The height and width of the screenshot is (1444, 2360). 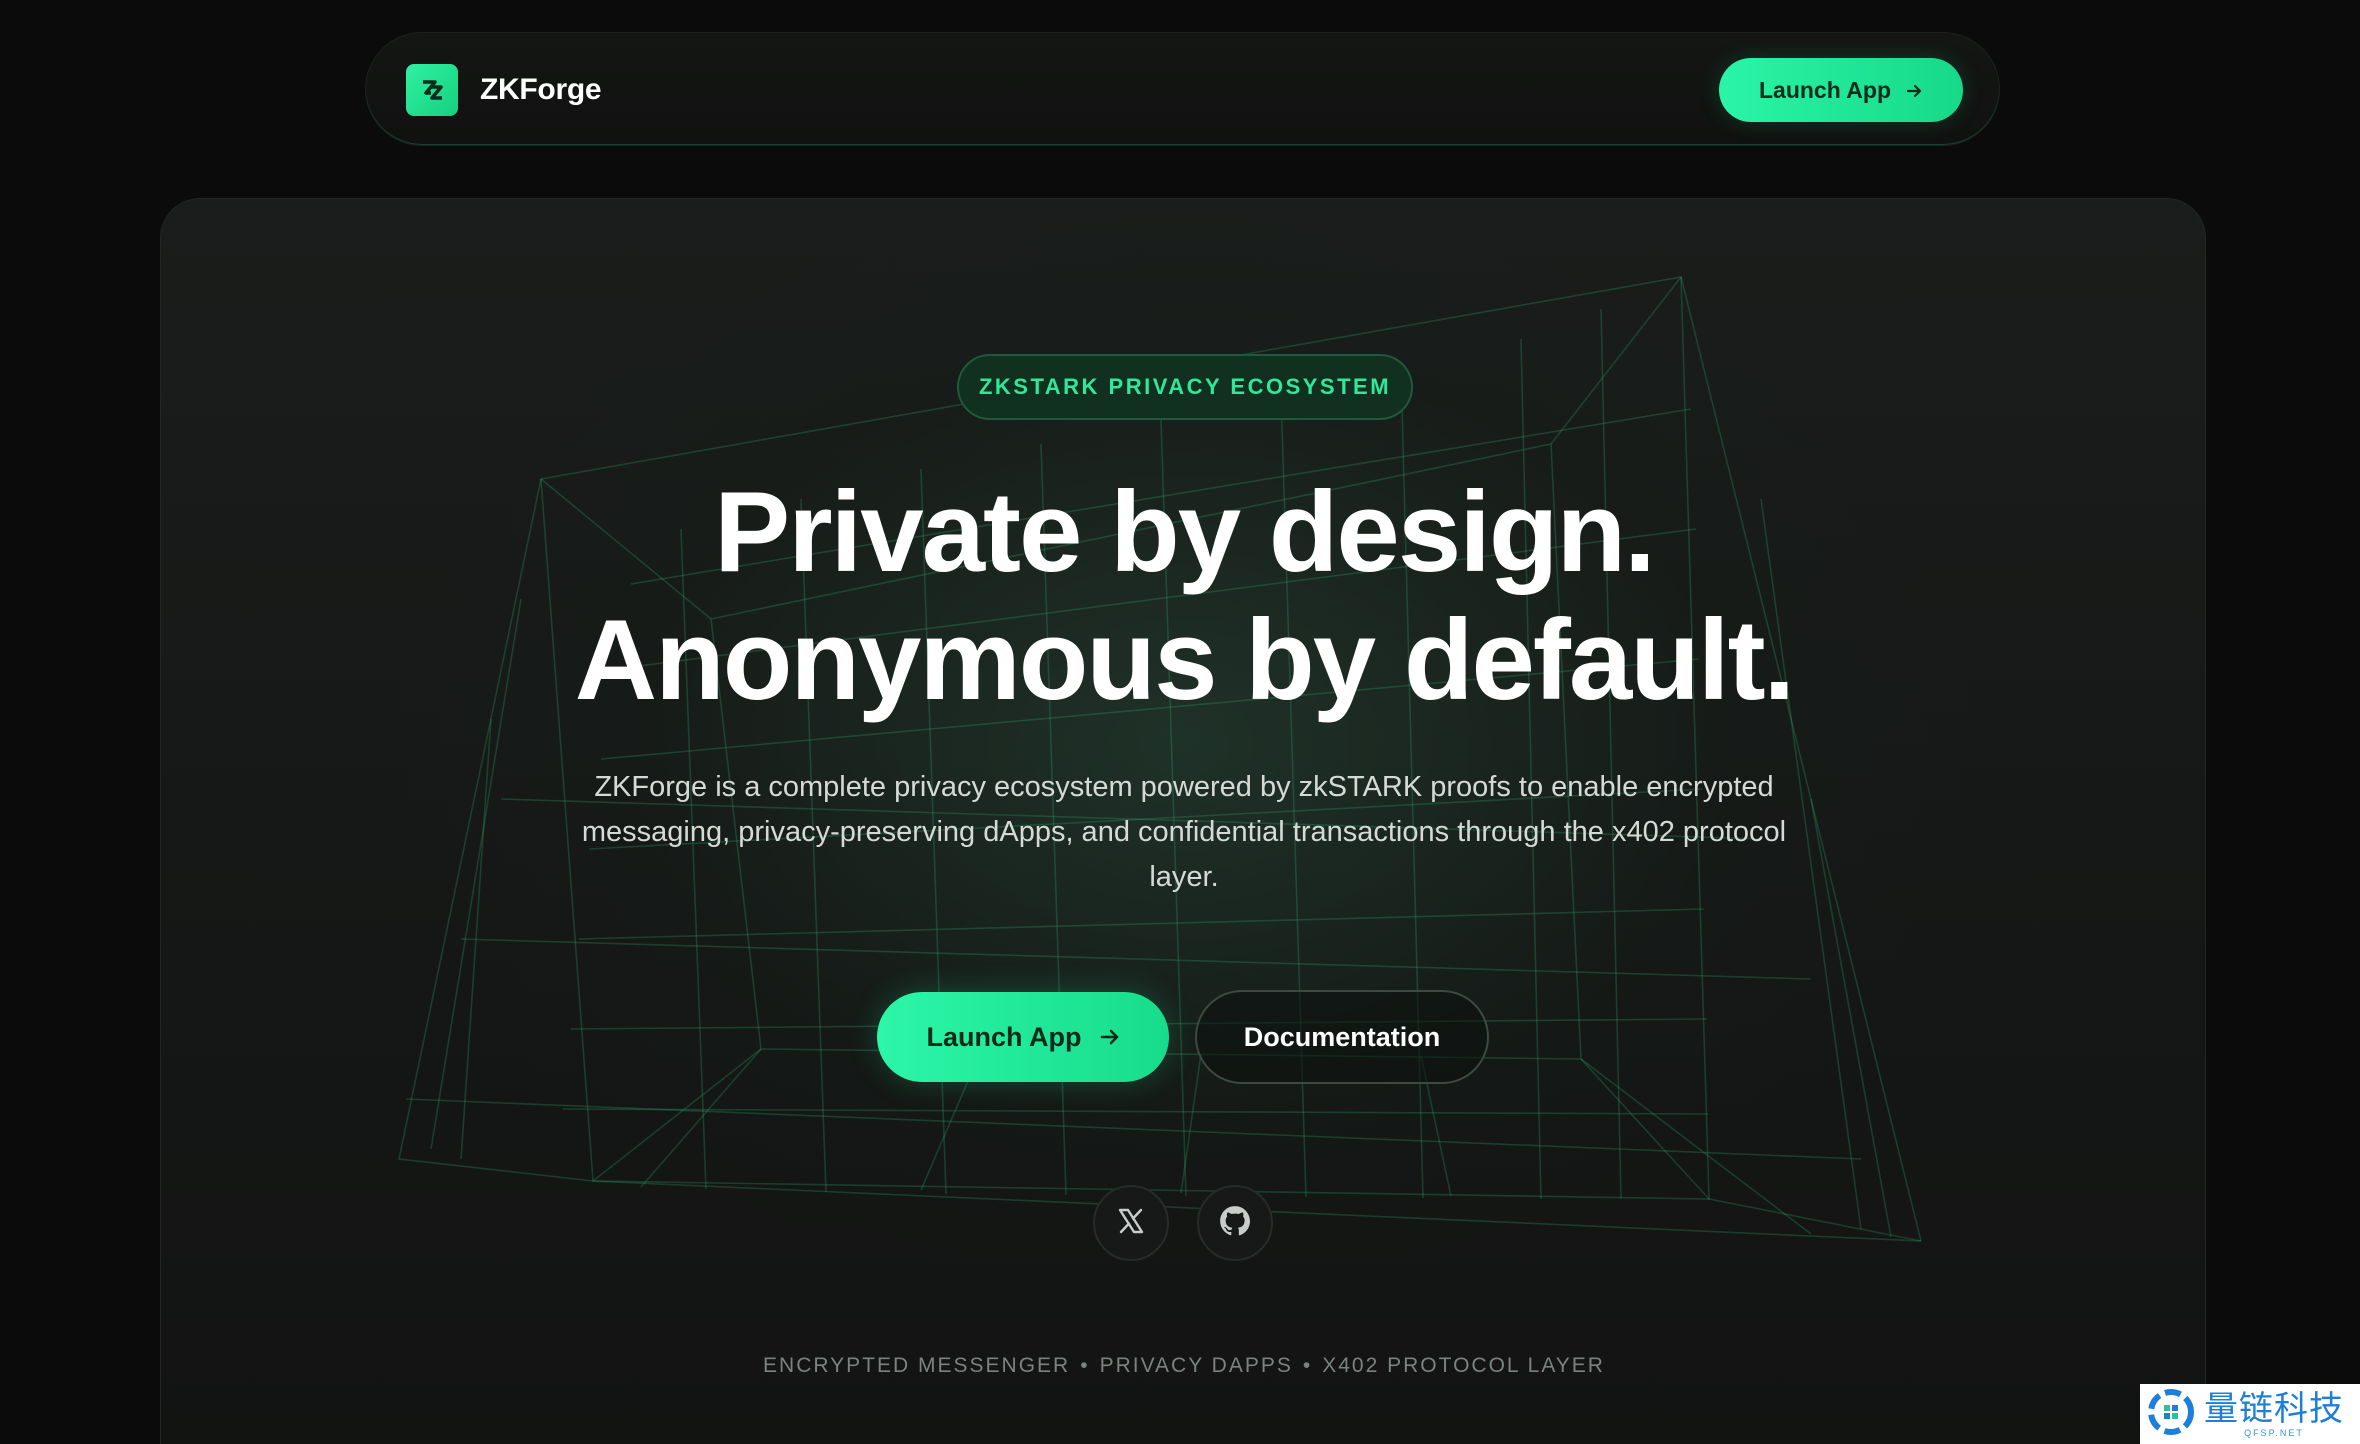 What do you see at coordinates (1185, 387) in the screenshot?
I see `ecosystem-badge: ZKSTARK PRIVACY ECOSYSTEM` at bounding box center [1185, 387].